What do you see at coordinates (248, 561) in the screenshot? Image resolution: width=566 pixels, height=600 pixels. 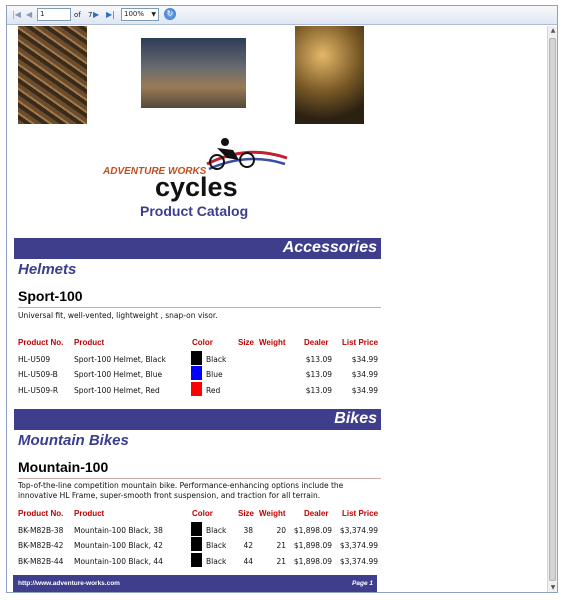 I see `size-value: 44` at bounding box center [248, 561].